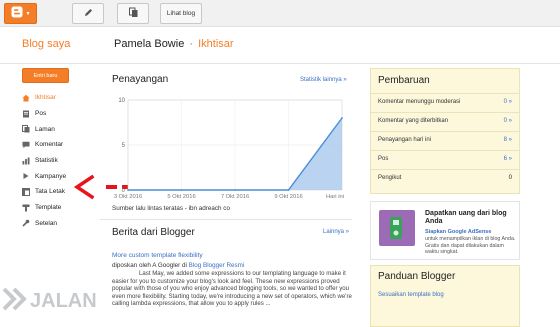 The image size is (560, 327). What do you see at coordinates (17, 14) in the screenshot?
I see `blogger-icon` at bounding box center [17, 14].